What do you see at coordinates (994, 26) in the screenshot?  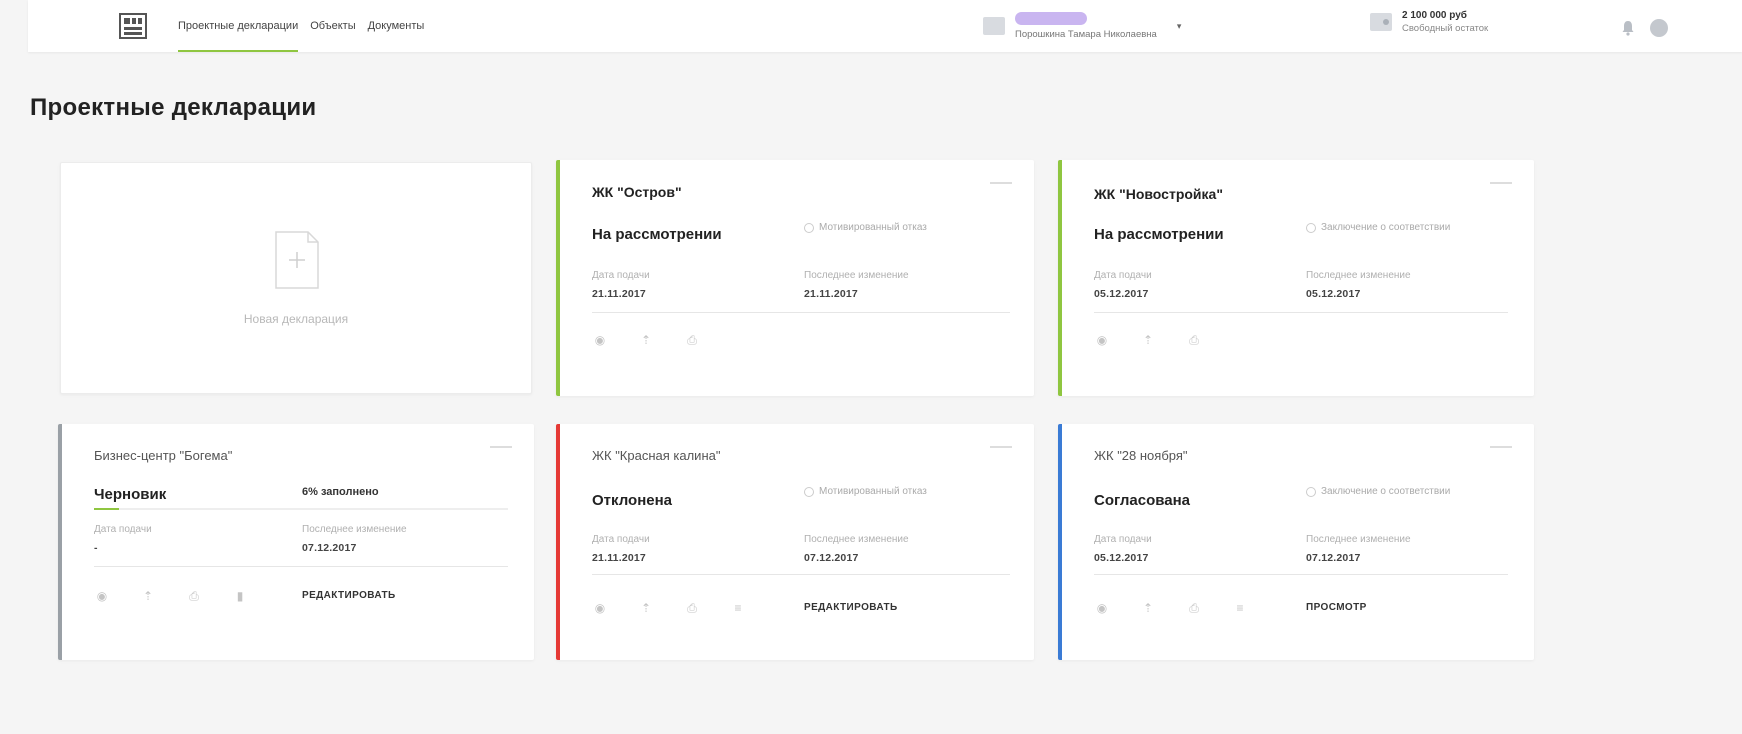 I see `user-card-icon` at bounding box center [994, 26].